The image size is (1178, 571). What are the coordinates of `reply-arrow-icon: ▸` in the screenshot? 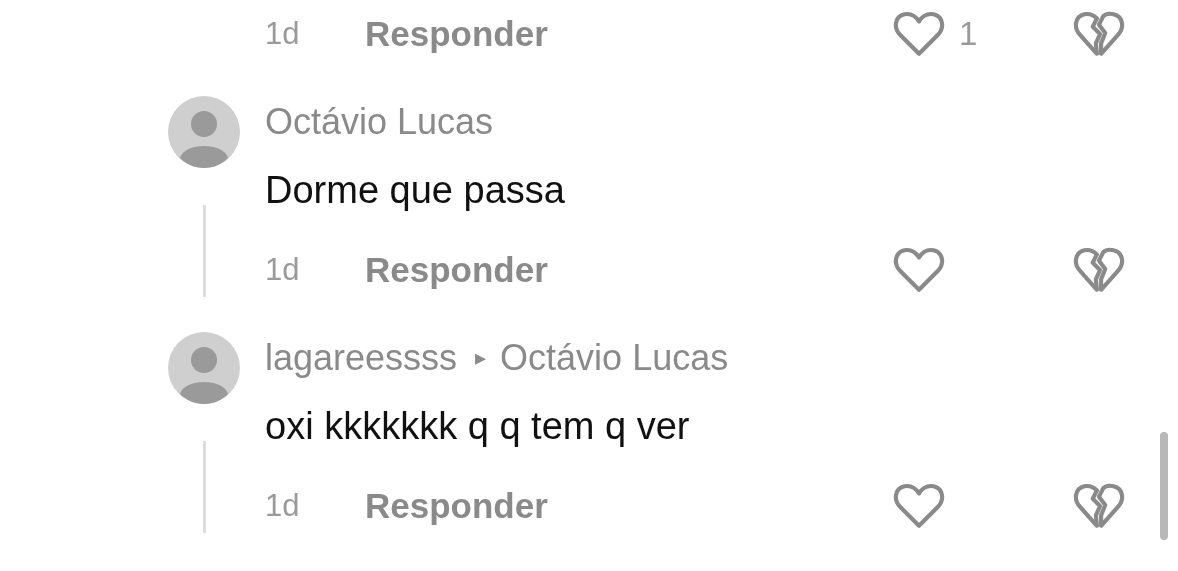 It's located at (481, 358).